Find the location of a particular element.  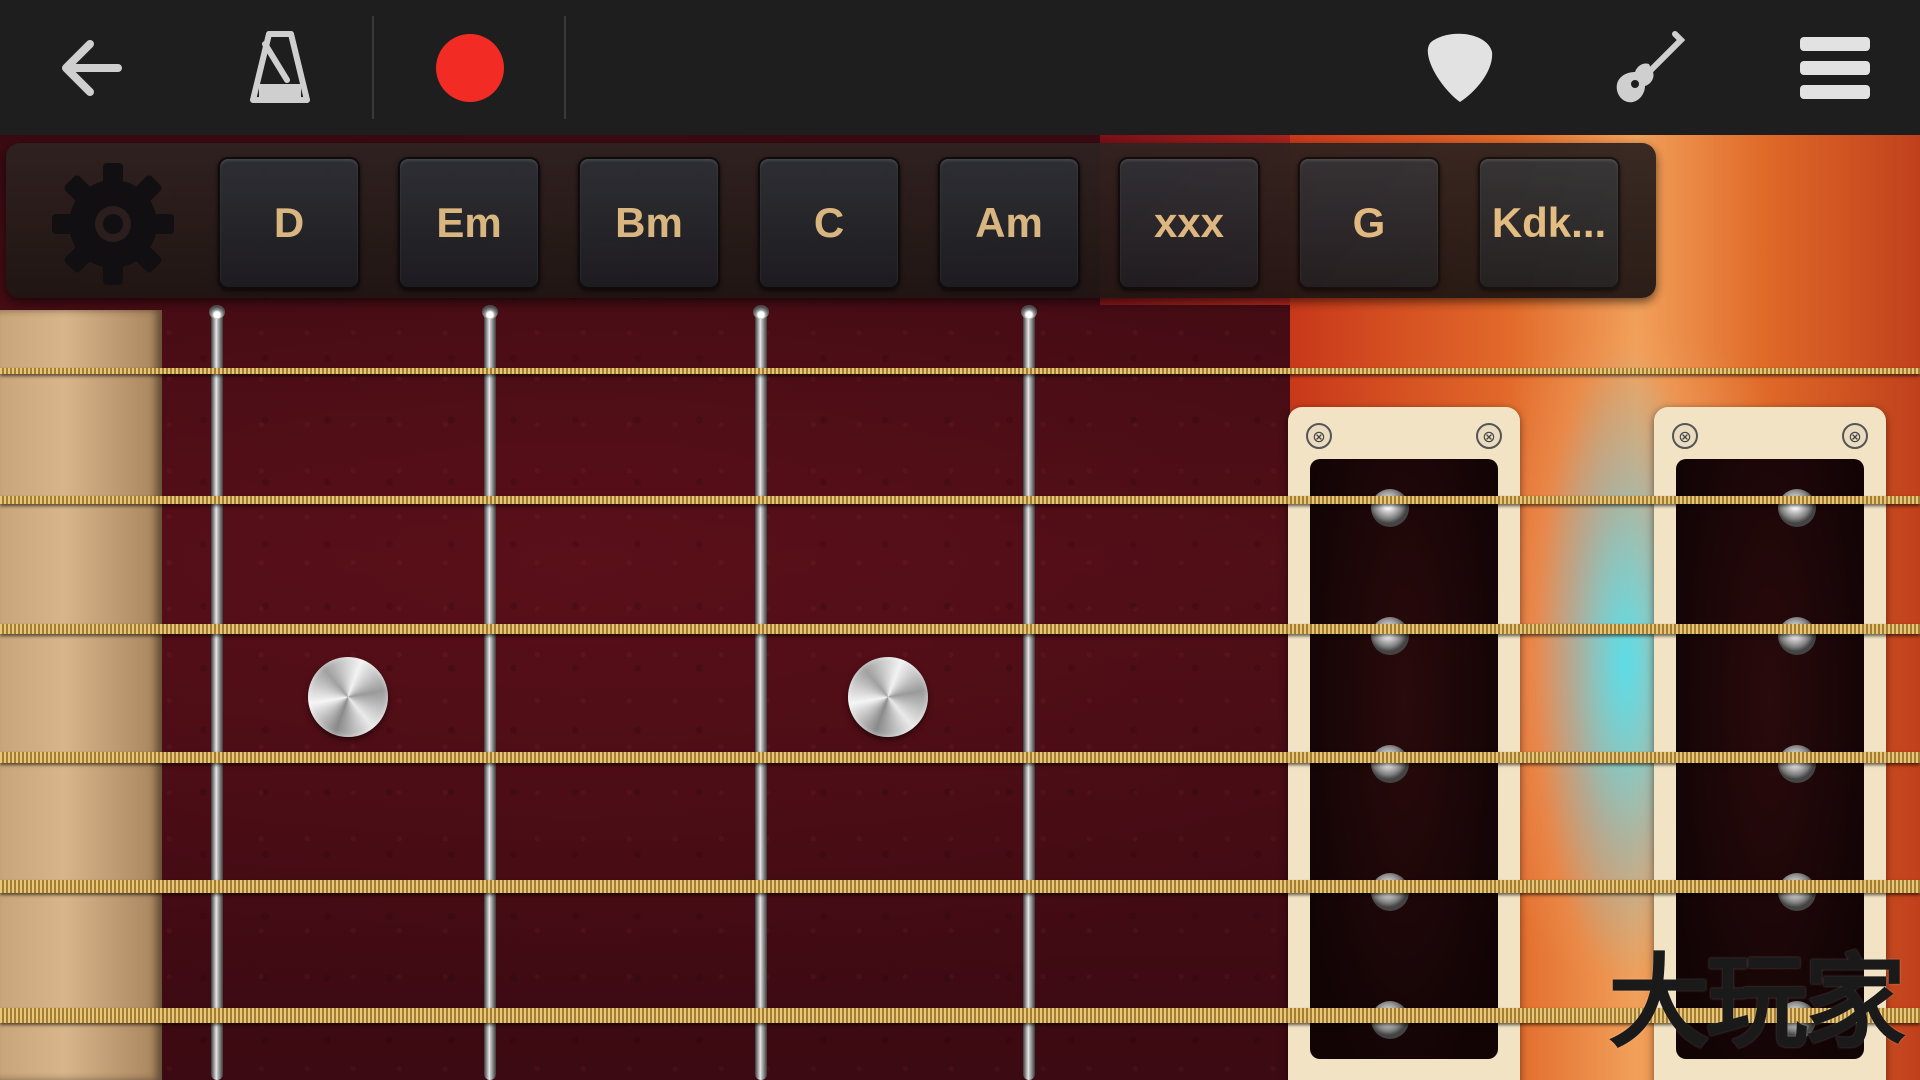

metronome-icon is located at coordinates (280, 67).